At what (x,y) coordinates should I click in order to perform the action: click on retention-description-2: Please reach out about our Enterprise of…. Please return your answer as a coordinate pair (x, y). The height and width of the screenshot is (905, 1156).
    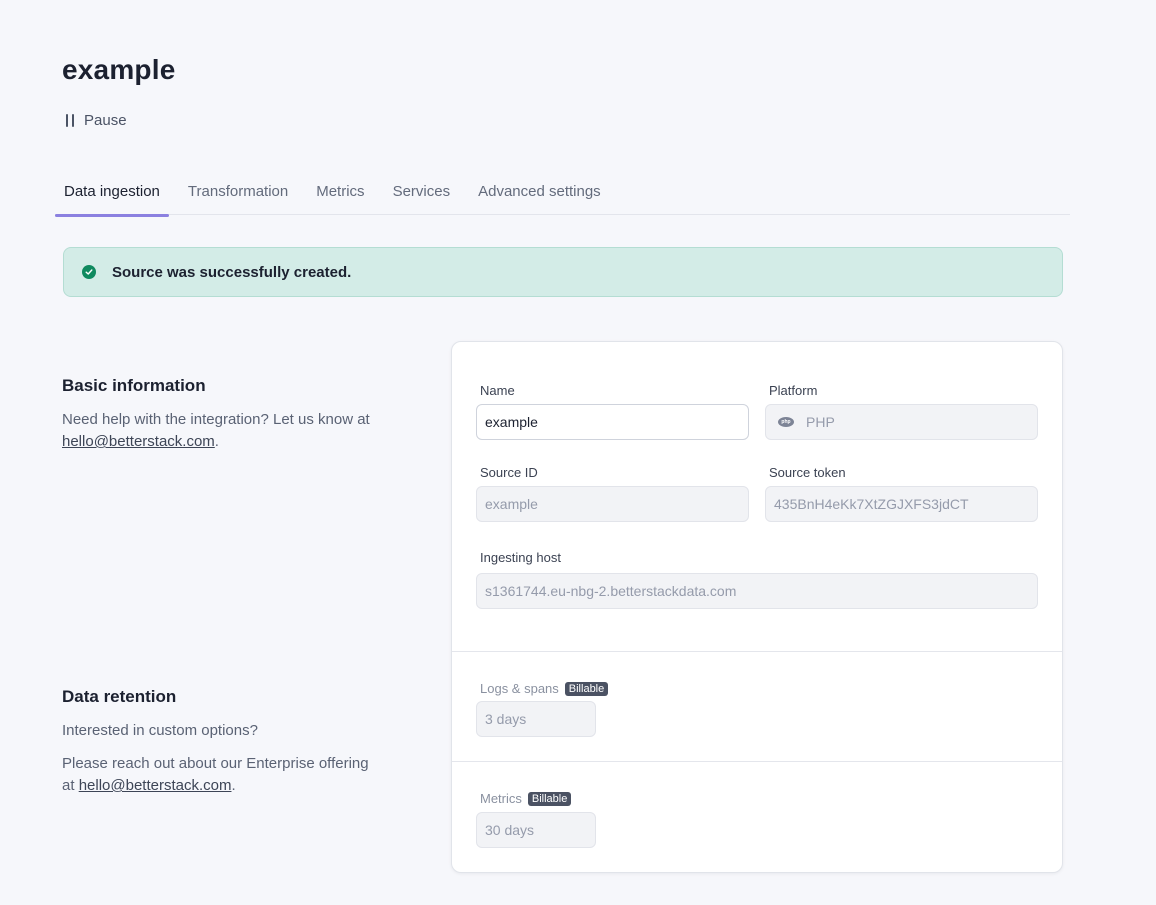
    Looking at the image, I should click on (222, 775).